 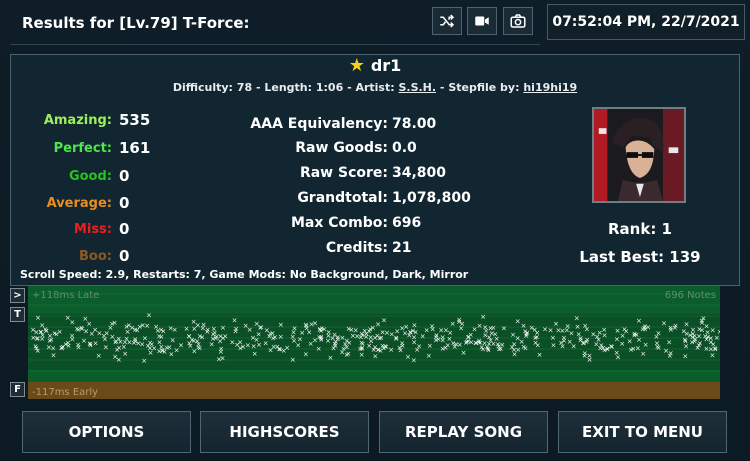 What do you see at coordinates (639, 155) in the screenshot?
I see `player-avatar` at bounding box center [639, 155].